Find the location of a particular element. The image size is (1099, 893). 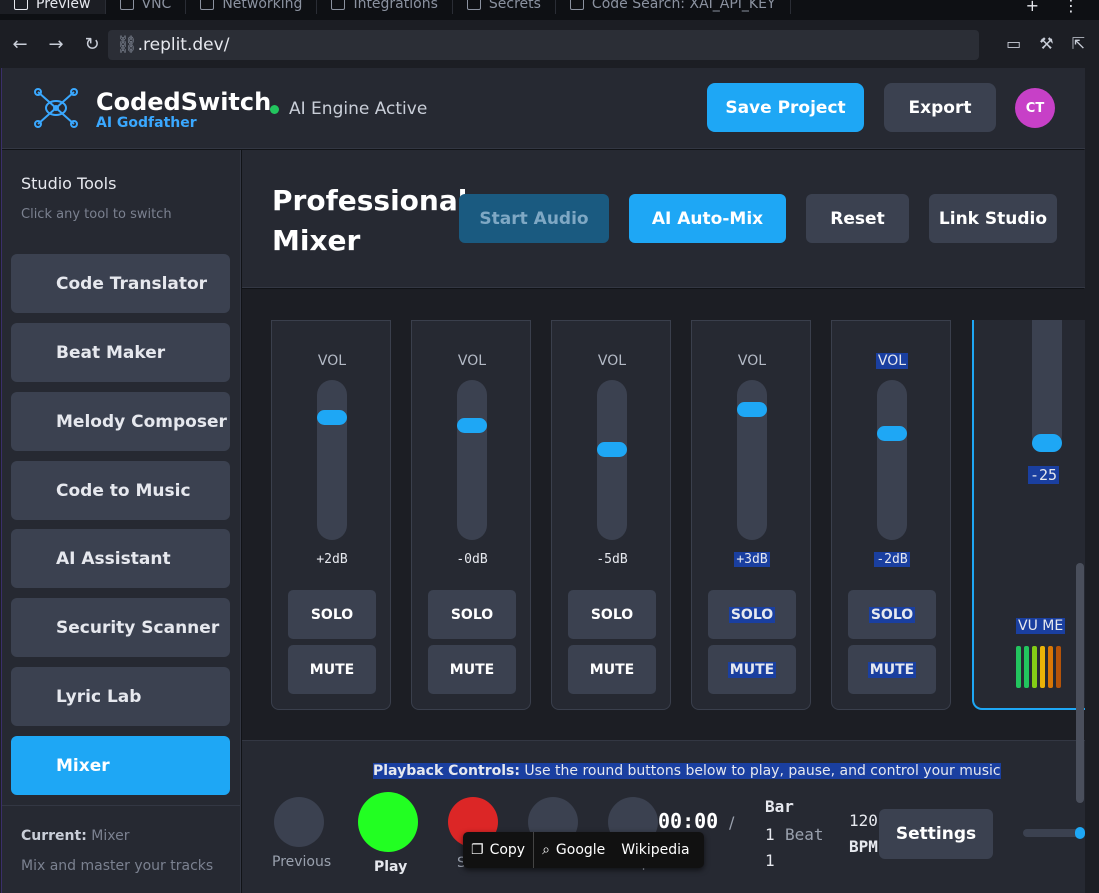

tab-secrets: Secrets is located at coordinates (504, 7).